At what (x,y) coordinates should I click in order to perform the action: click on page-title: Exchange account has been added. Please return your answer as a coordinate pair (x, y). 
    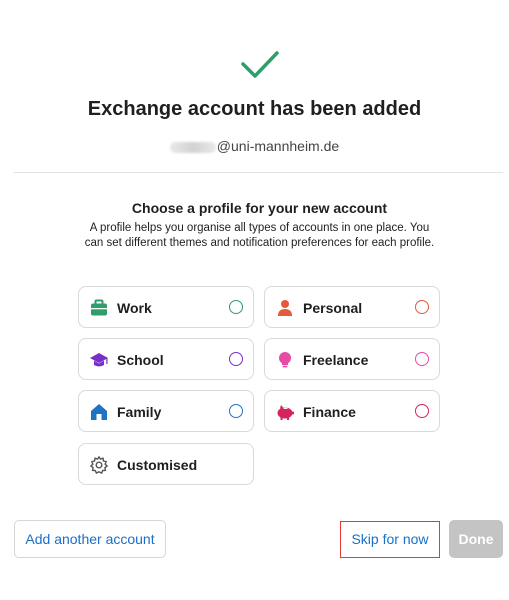
    Looking at the image, I should click on (254, 109).